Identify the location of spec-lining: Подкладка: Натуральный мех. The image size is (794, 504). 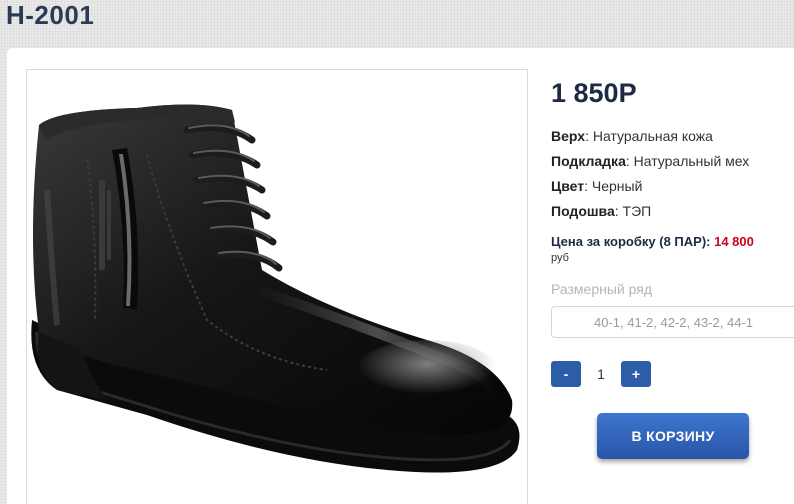
(650, 161).